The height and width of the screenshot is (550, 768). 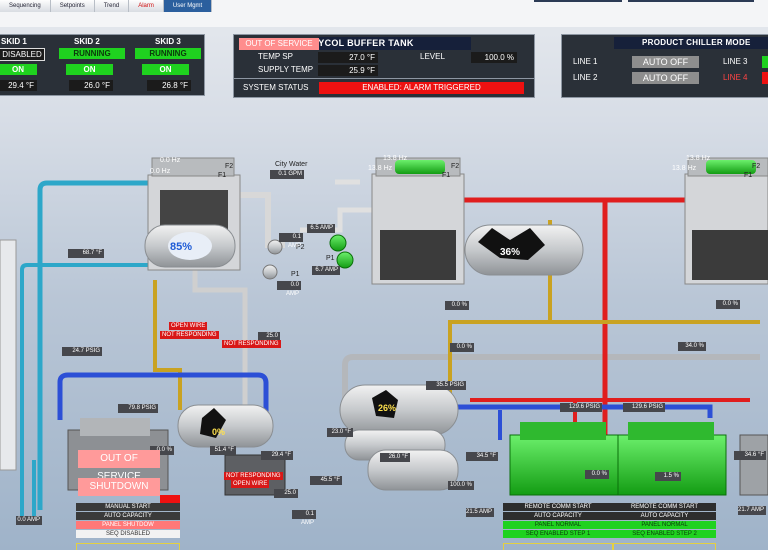 I want to click on amp-4: 6.7 AMP, so click(x=326, y=270).